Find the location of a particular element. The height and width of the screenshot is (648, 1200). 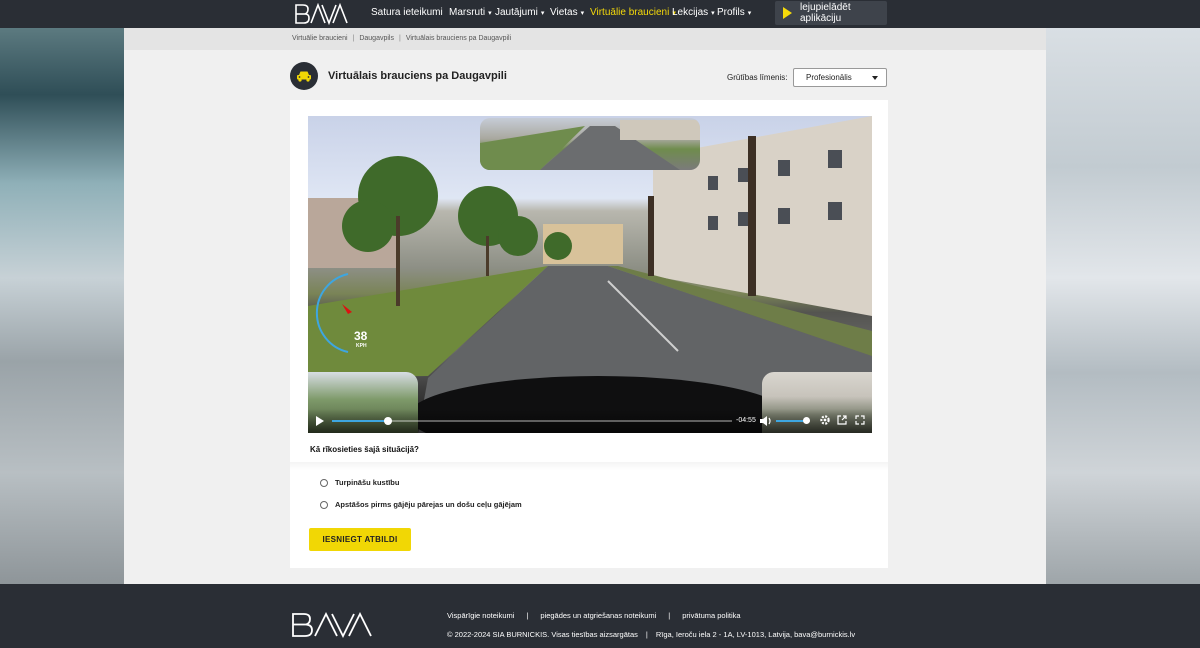

fullscreen-icon is located at coordinates (860, 420).